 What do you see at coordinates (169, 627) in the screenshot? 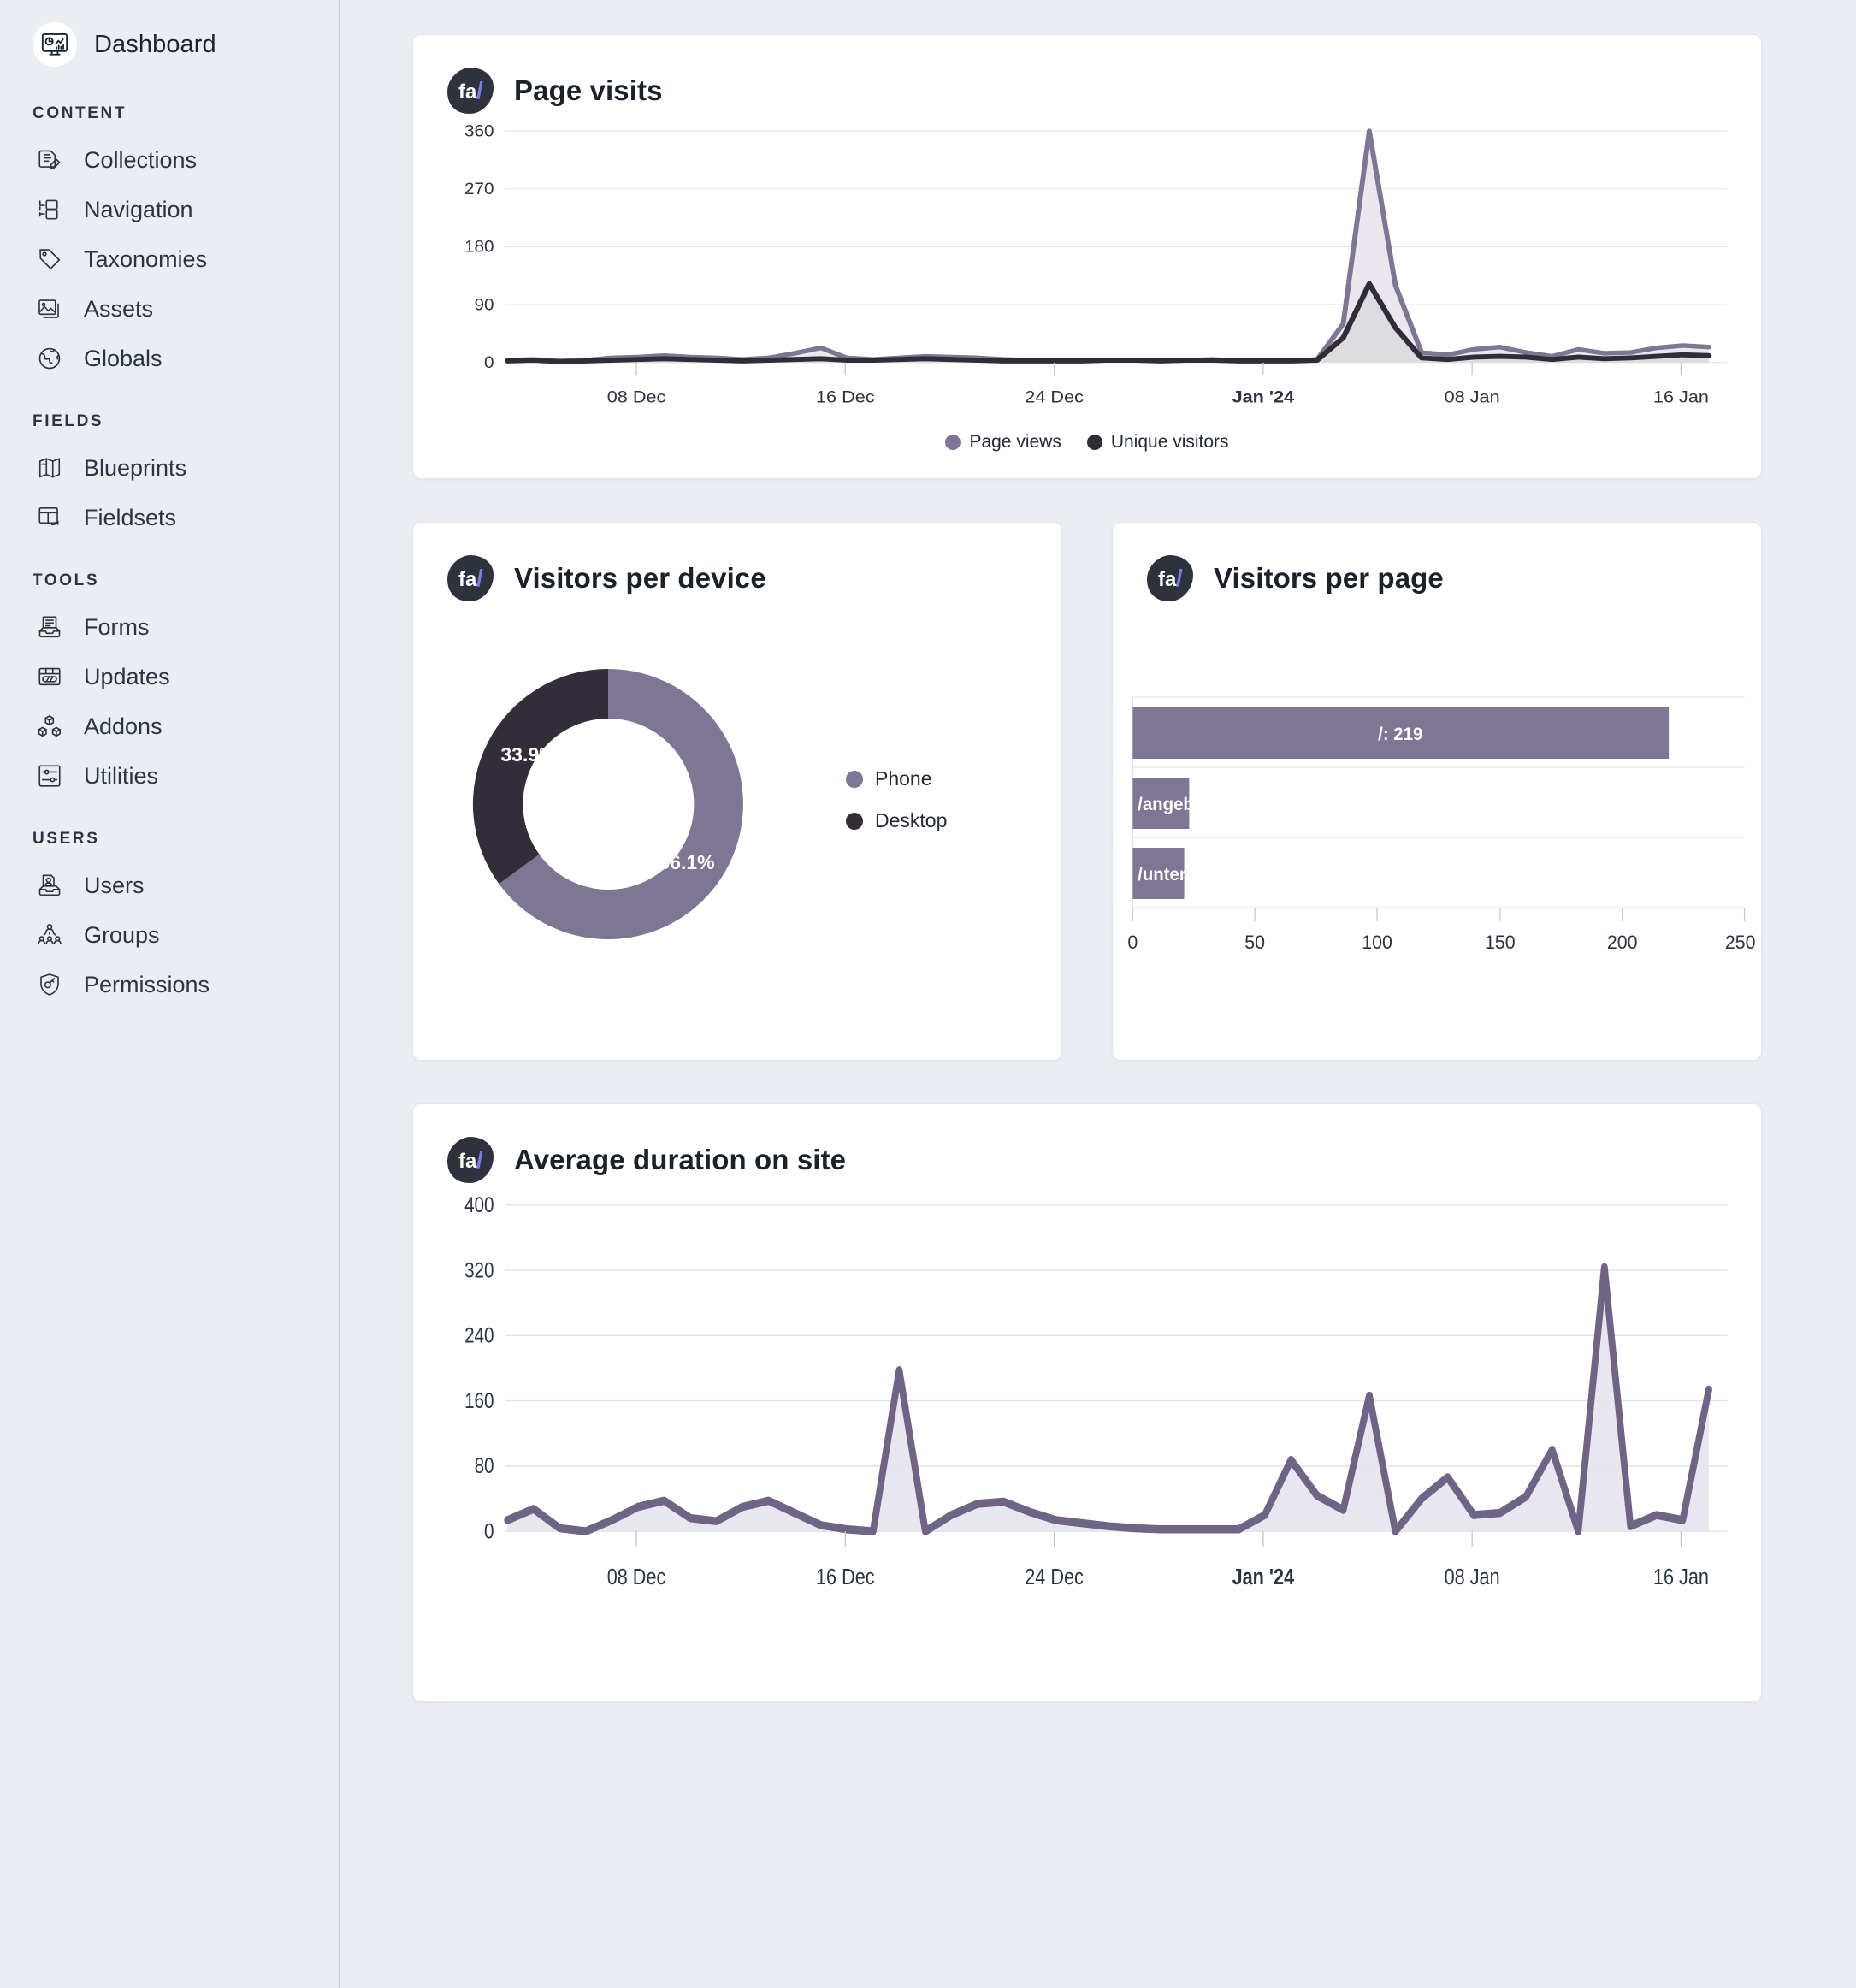
I see `sidebar-item-forms: Forms` at bounding box center [169, 627].